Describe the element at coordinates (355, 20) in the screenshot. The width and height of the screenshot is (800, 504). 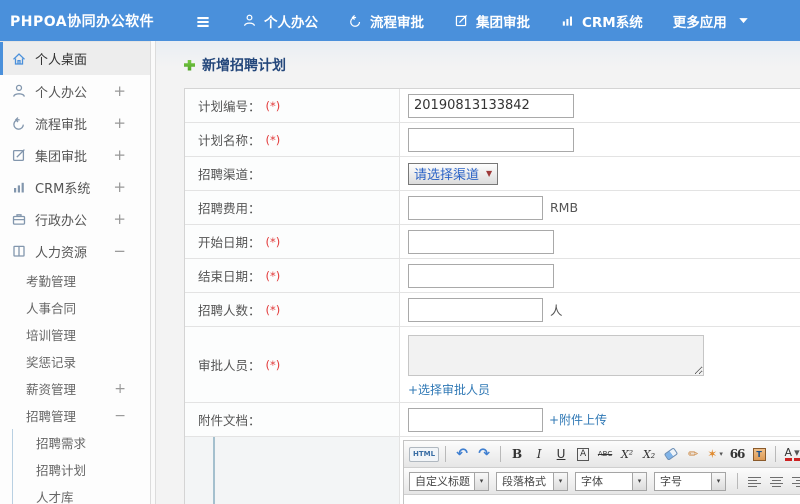
I see `flow-icon` at that location.